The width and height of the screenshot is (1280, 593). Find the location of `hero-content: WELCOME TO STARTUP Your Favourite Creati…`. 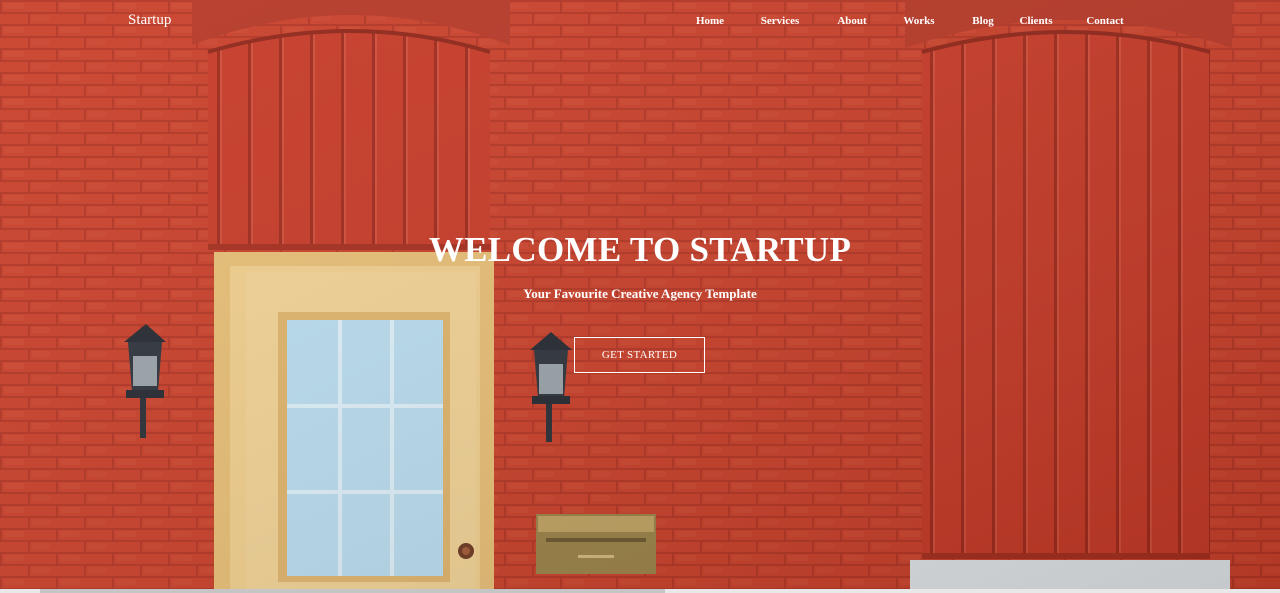

hero-content: WELCOME TO STARTUP Your Favourite Creati… is located at coordinates (640, 265).